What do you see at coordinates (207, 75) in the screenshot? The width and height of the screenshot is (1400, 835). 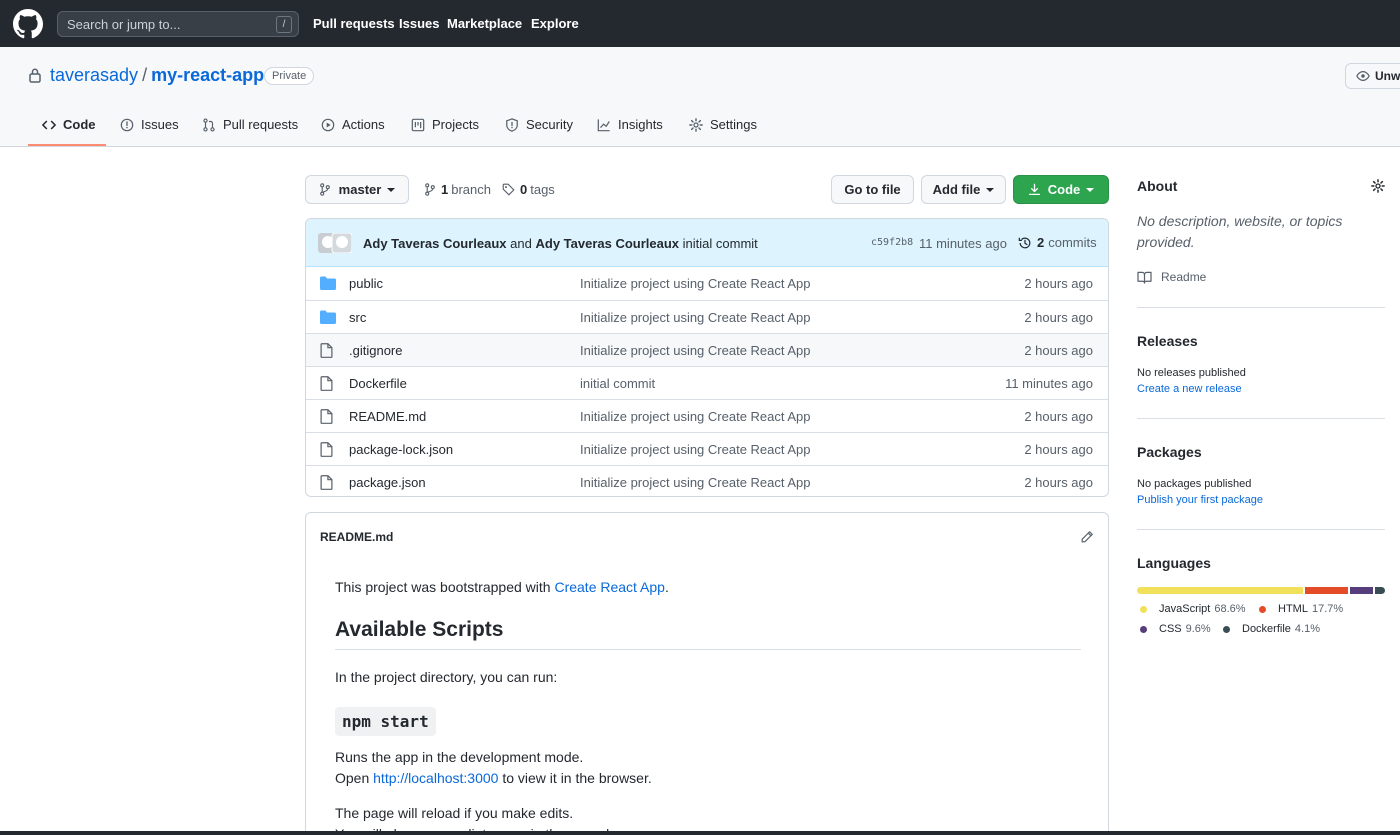 I see `repo-name-link: my-react-app` at bounding box center [207, 75].